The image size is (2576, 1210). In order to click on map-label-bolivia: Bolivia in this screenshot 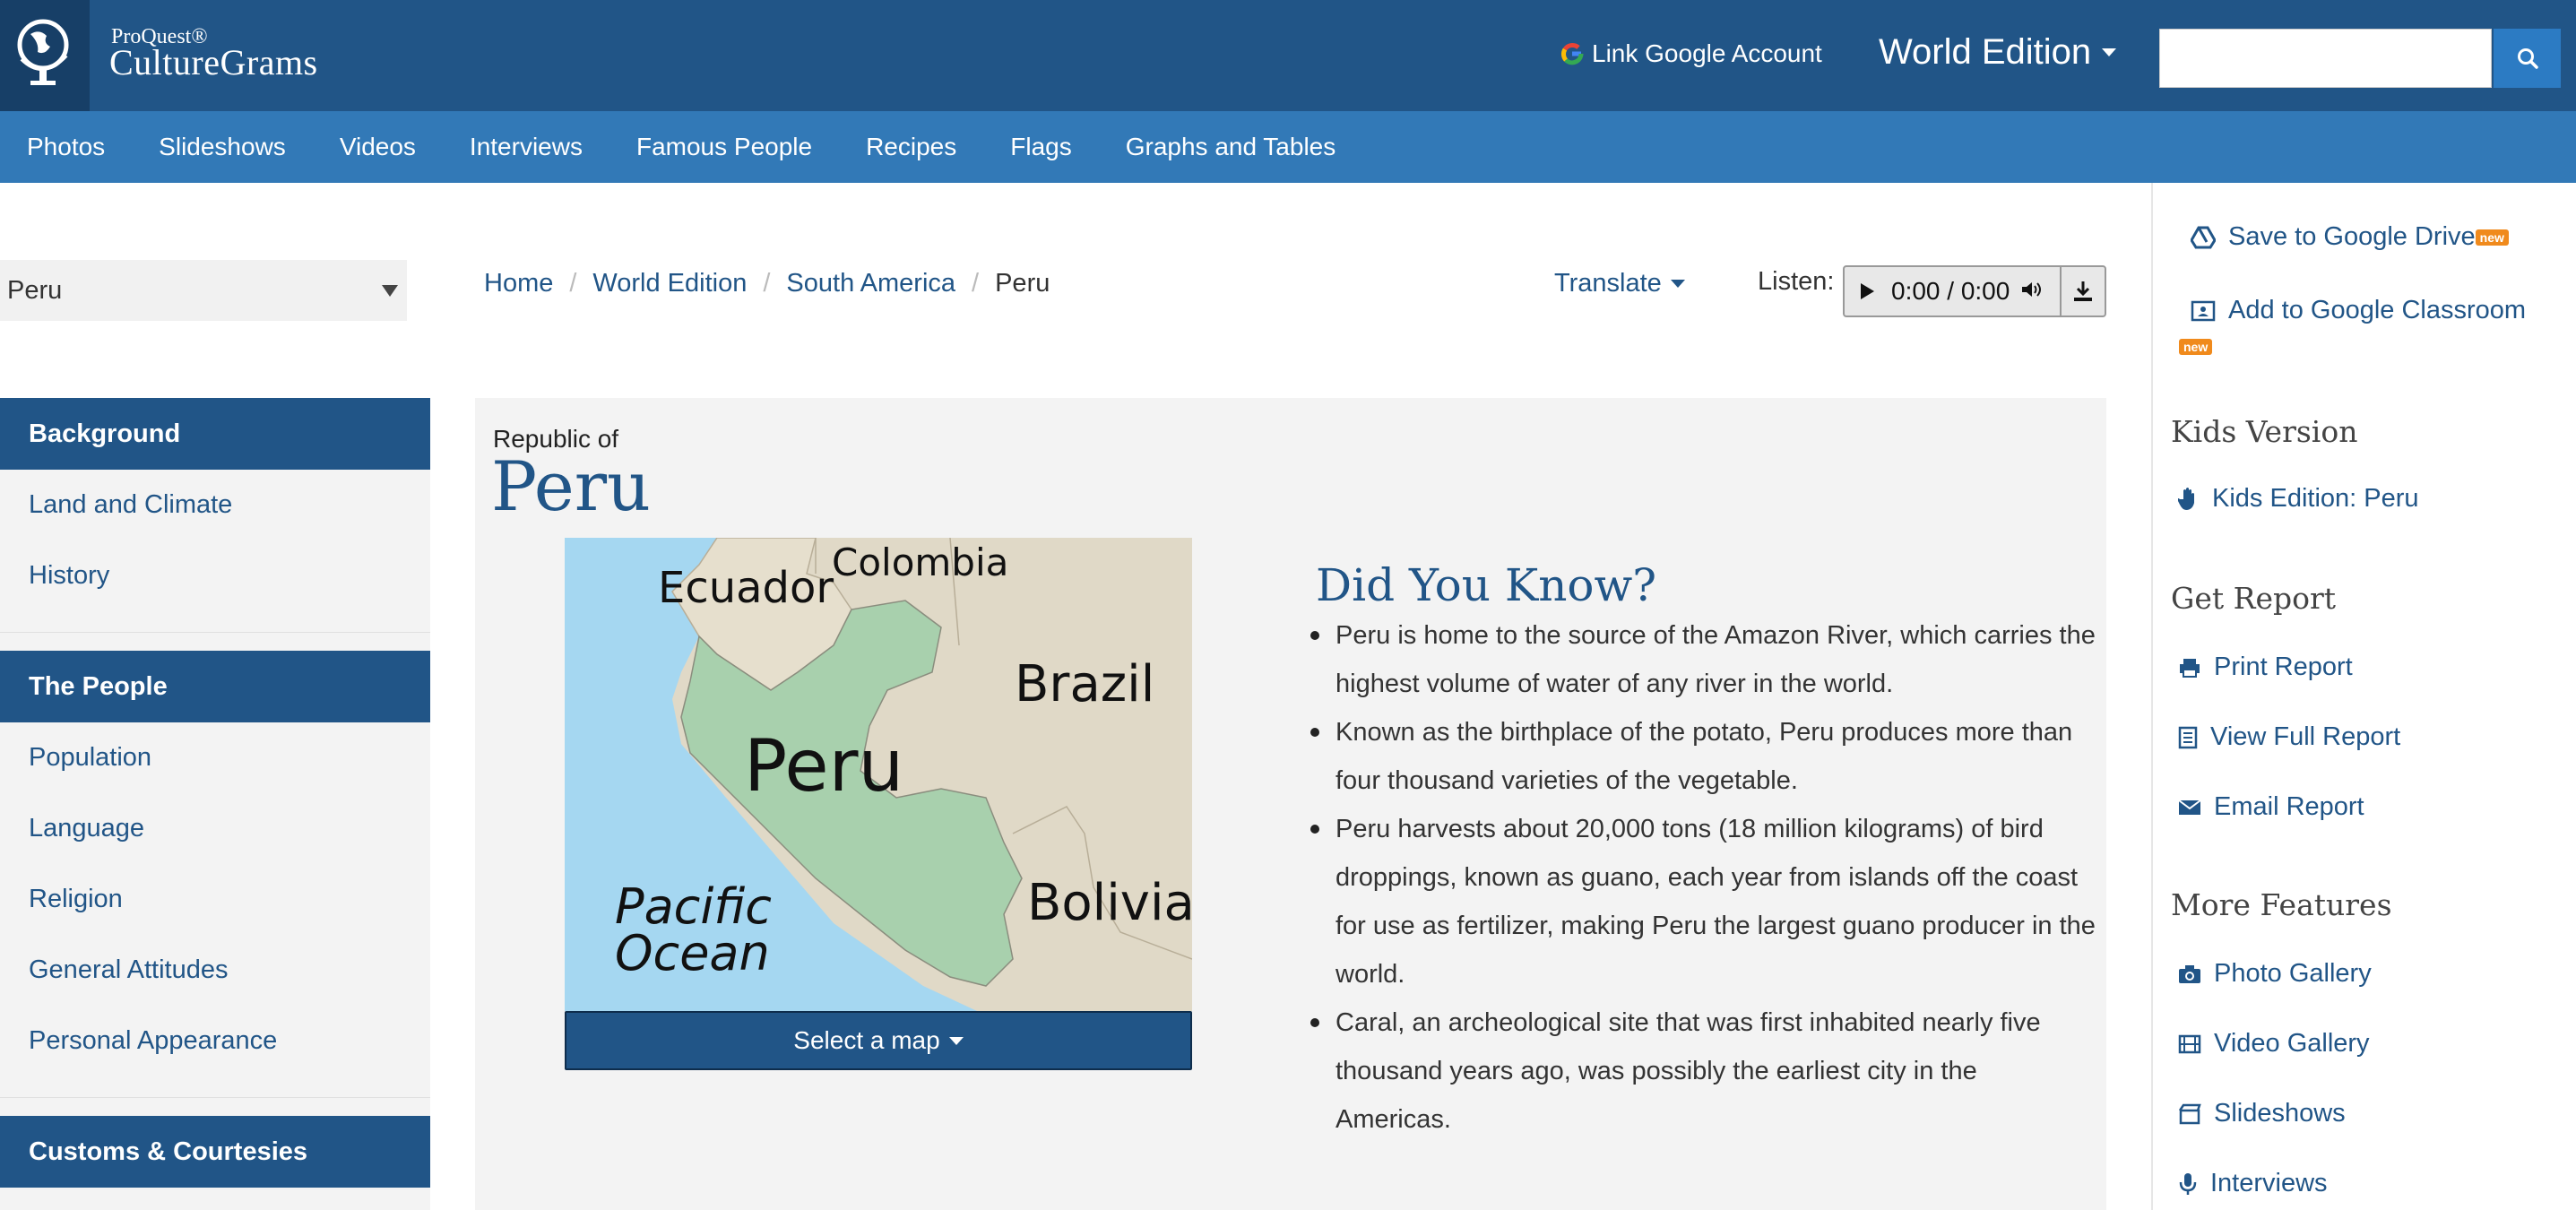, I will do `click(1109, 903)`.